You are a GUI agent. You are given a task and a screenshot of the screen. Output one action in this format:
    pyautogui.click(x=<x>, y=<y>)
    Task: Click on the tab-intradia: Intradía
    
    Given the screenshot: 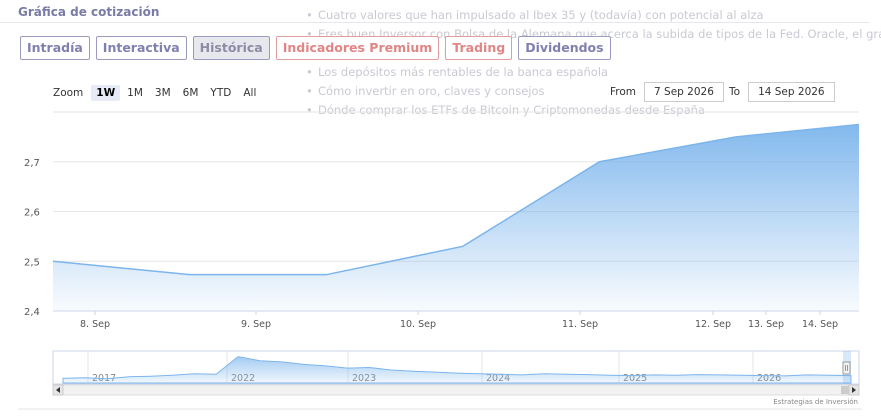 What is the action you would take?
    pyautogui.click(x=55, y=48)
    